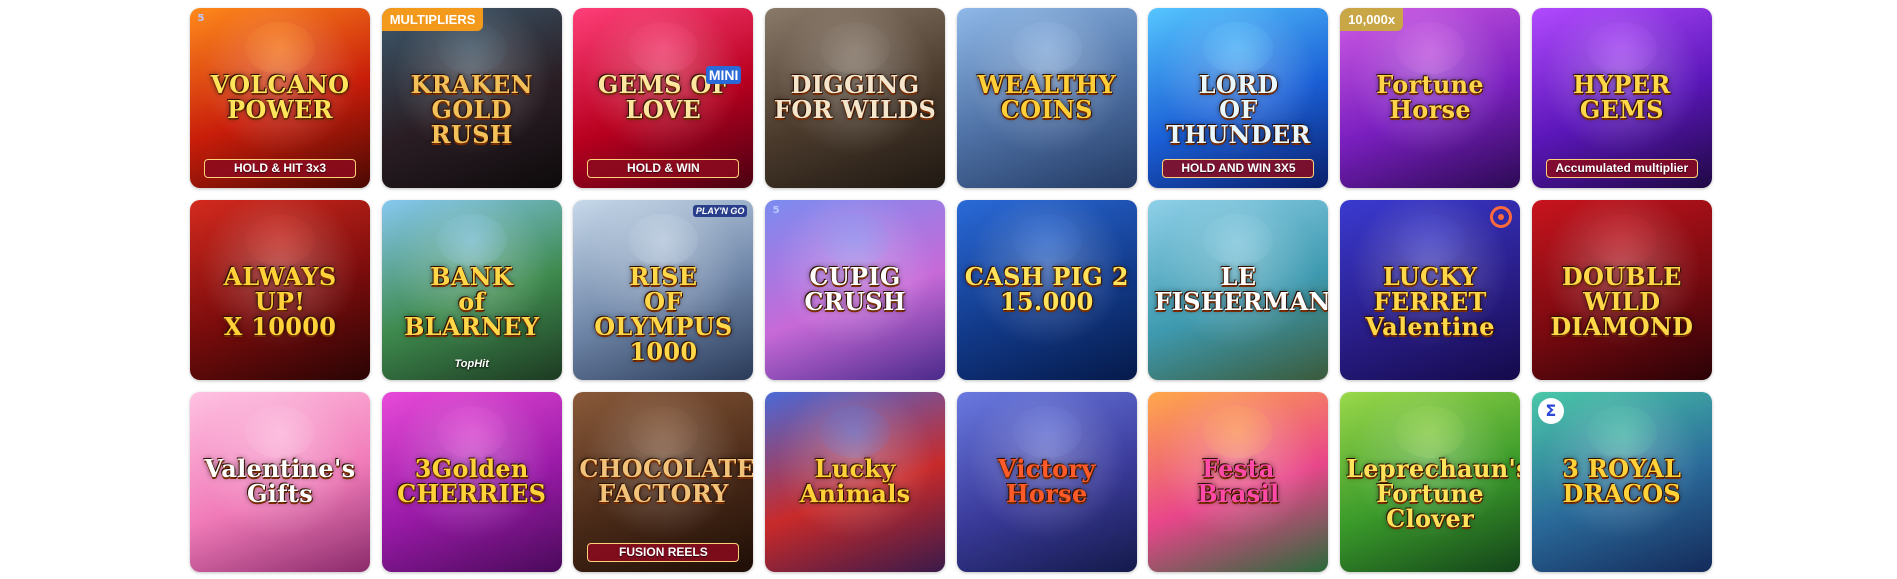 The image size is (1897, 579). What do you see at coordinates (1238, 168) in the screenshot?
I see `game-subtitle: HOLD AND WIN 3X5` at bounding box center [1238, 168].